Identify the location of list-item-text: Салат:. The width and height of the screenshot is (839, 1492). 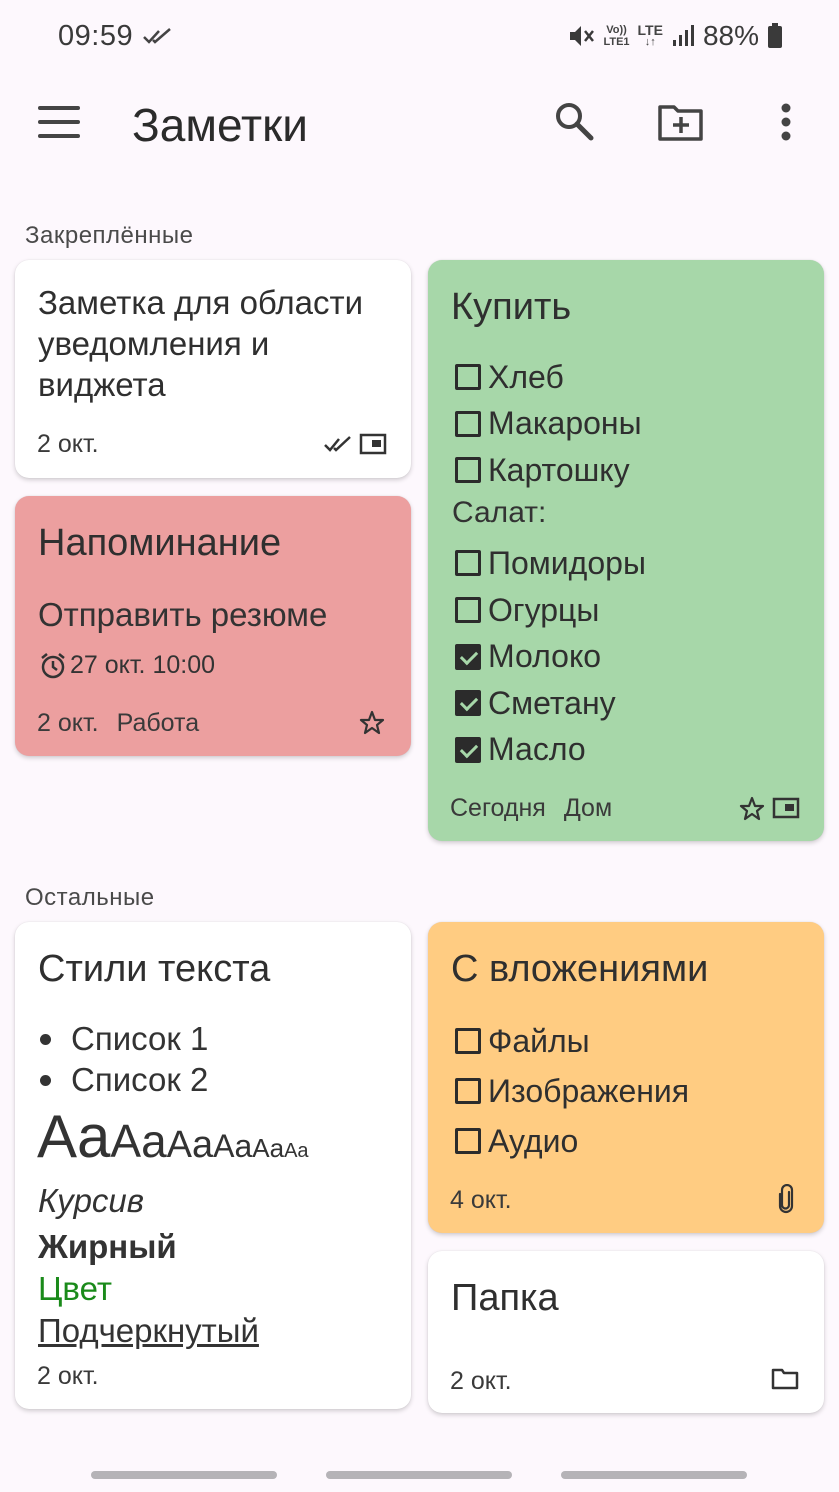
(499, 512).